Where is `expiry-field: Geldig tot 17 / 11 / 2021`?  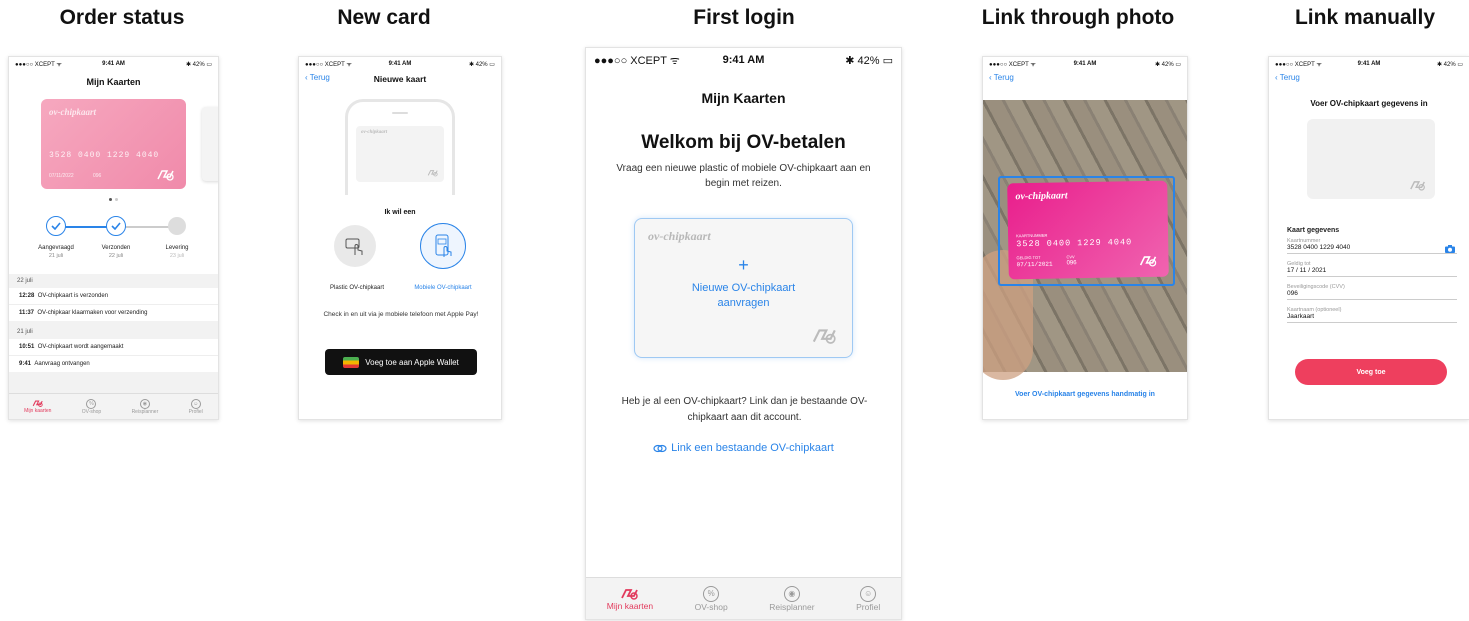
expiry-field: Geldig tot 17 / 11 / 2021 is located at coordinates (1372, 269).